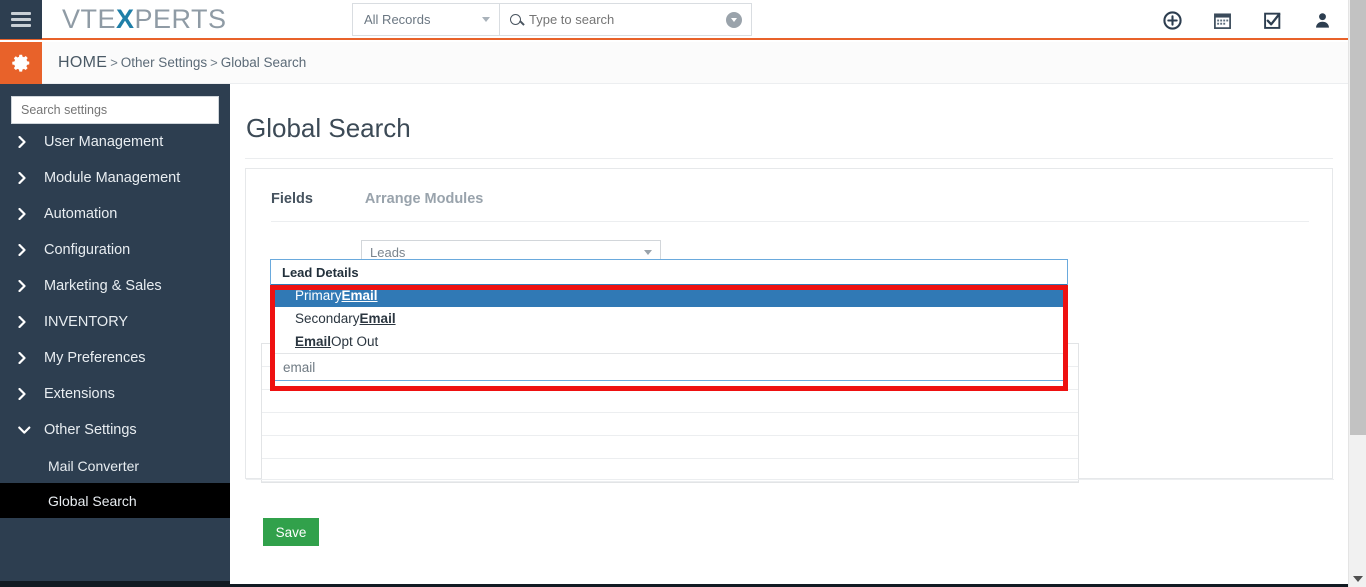 The image size is (1366, 587). Describe the element at coordinates (790, 221) in the screenshot. I see `tabs-divider` at that location.